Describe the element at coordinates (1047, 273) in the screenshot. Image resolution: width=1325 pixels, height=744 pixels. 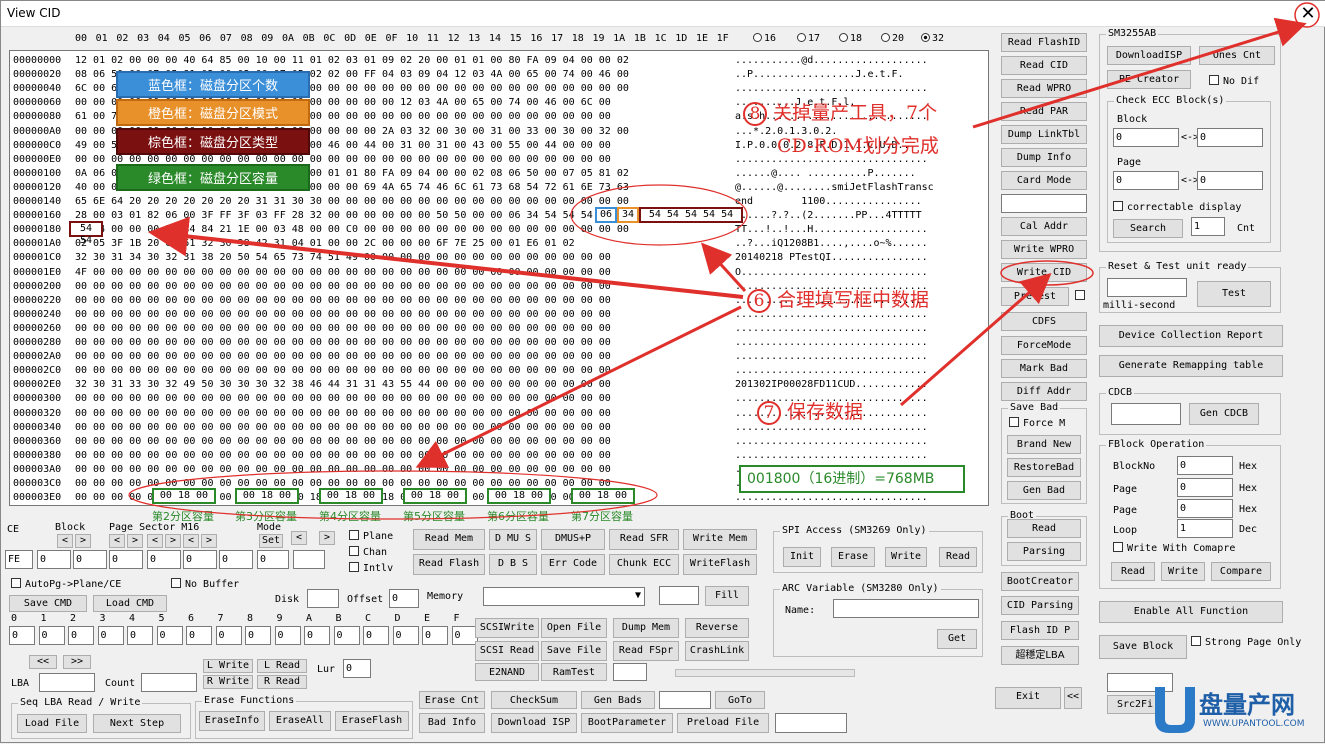
I see `write-cid-highlight` at that location.